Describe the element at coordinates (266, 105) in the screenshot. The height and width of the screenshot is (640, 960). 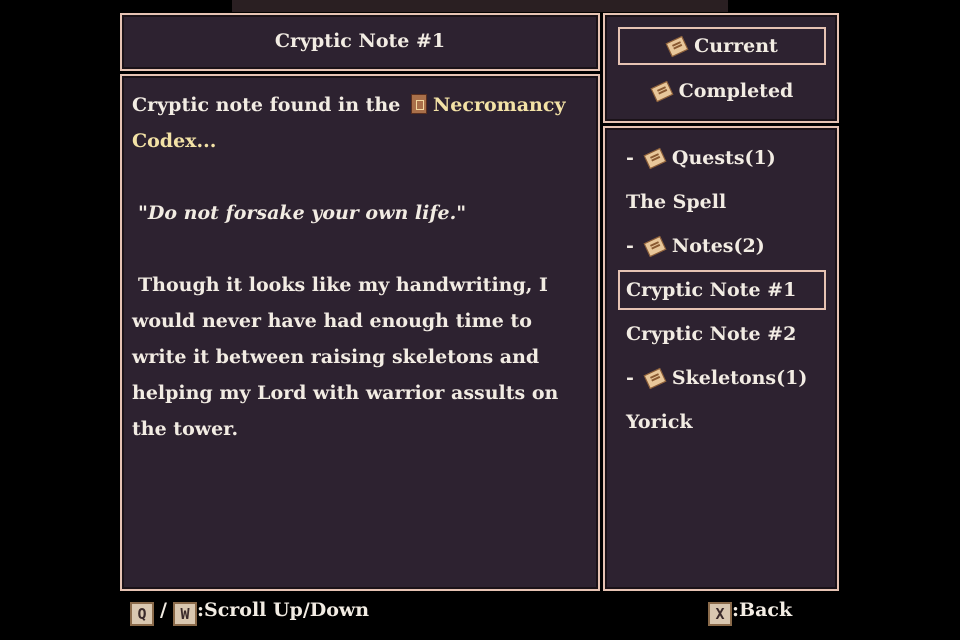
I see `note-intro: Cryptic note found in the` at that location.